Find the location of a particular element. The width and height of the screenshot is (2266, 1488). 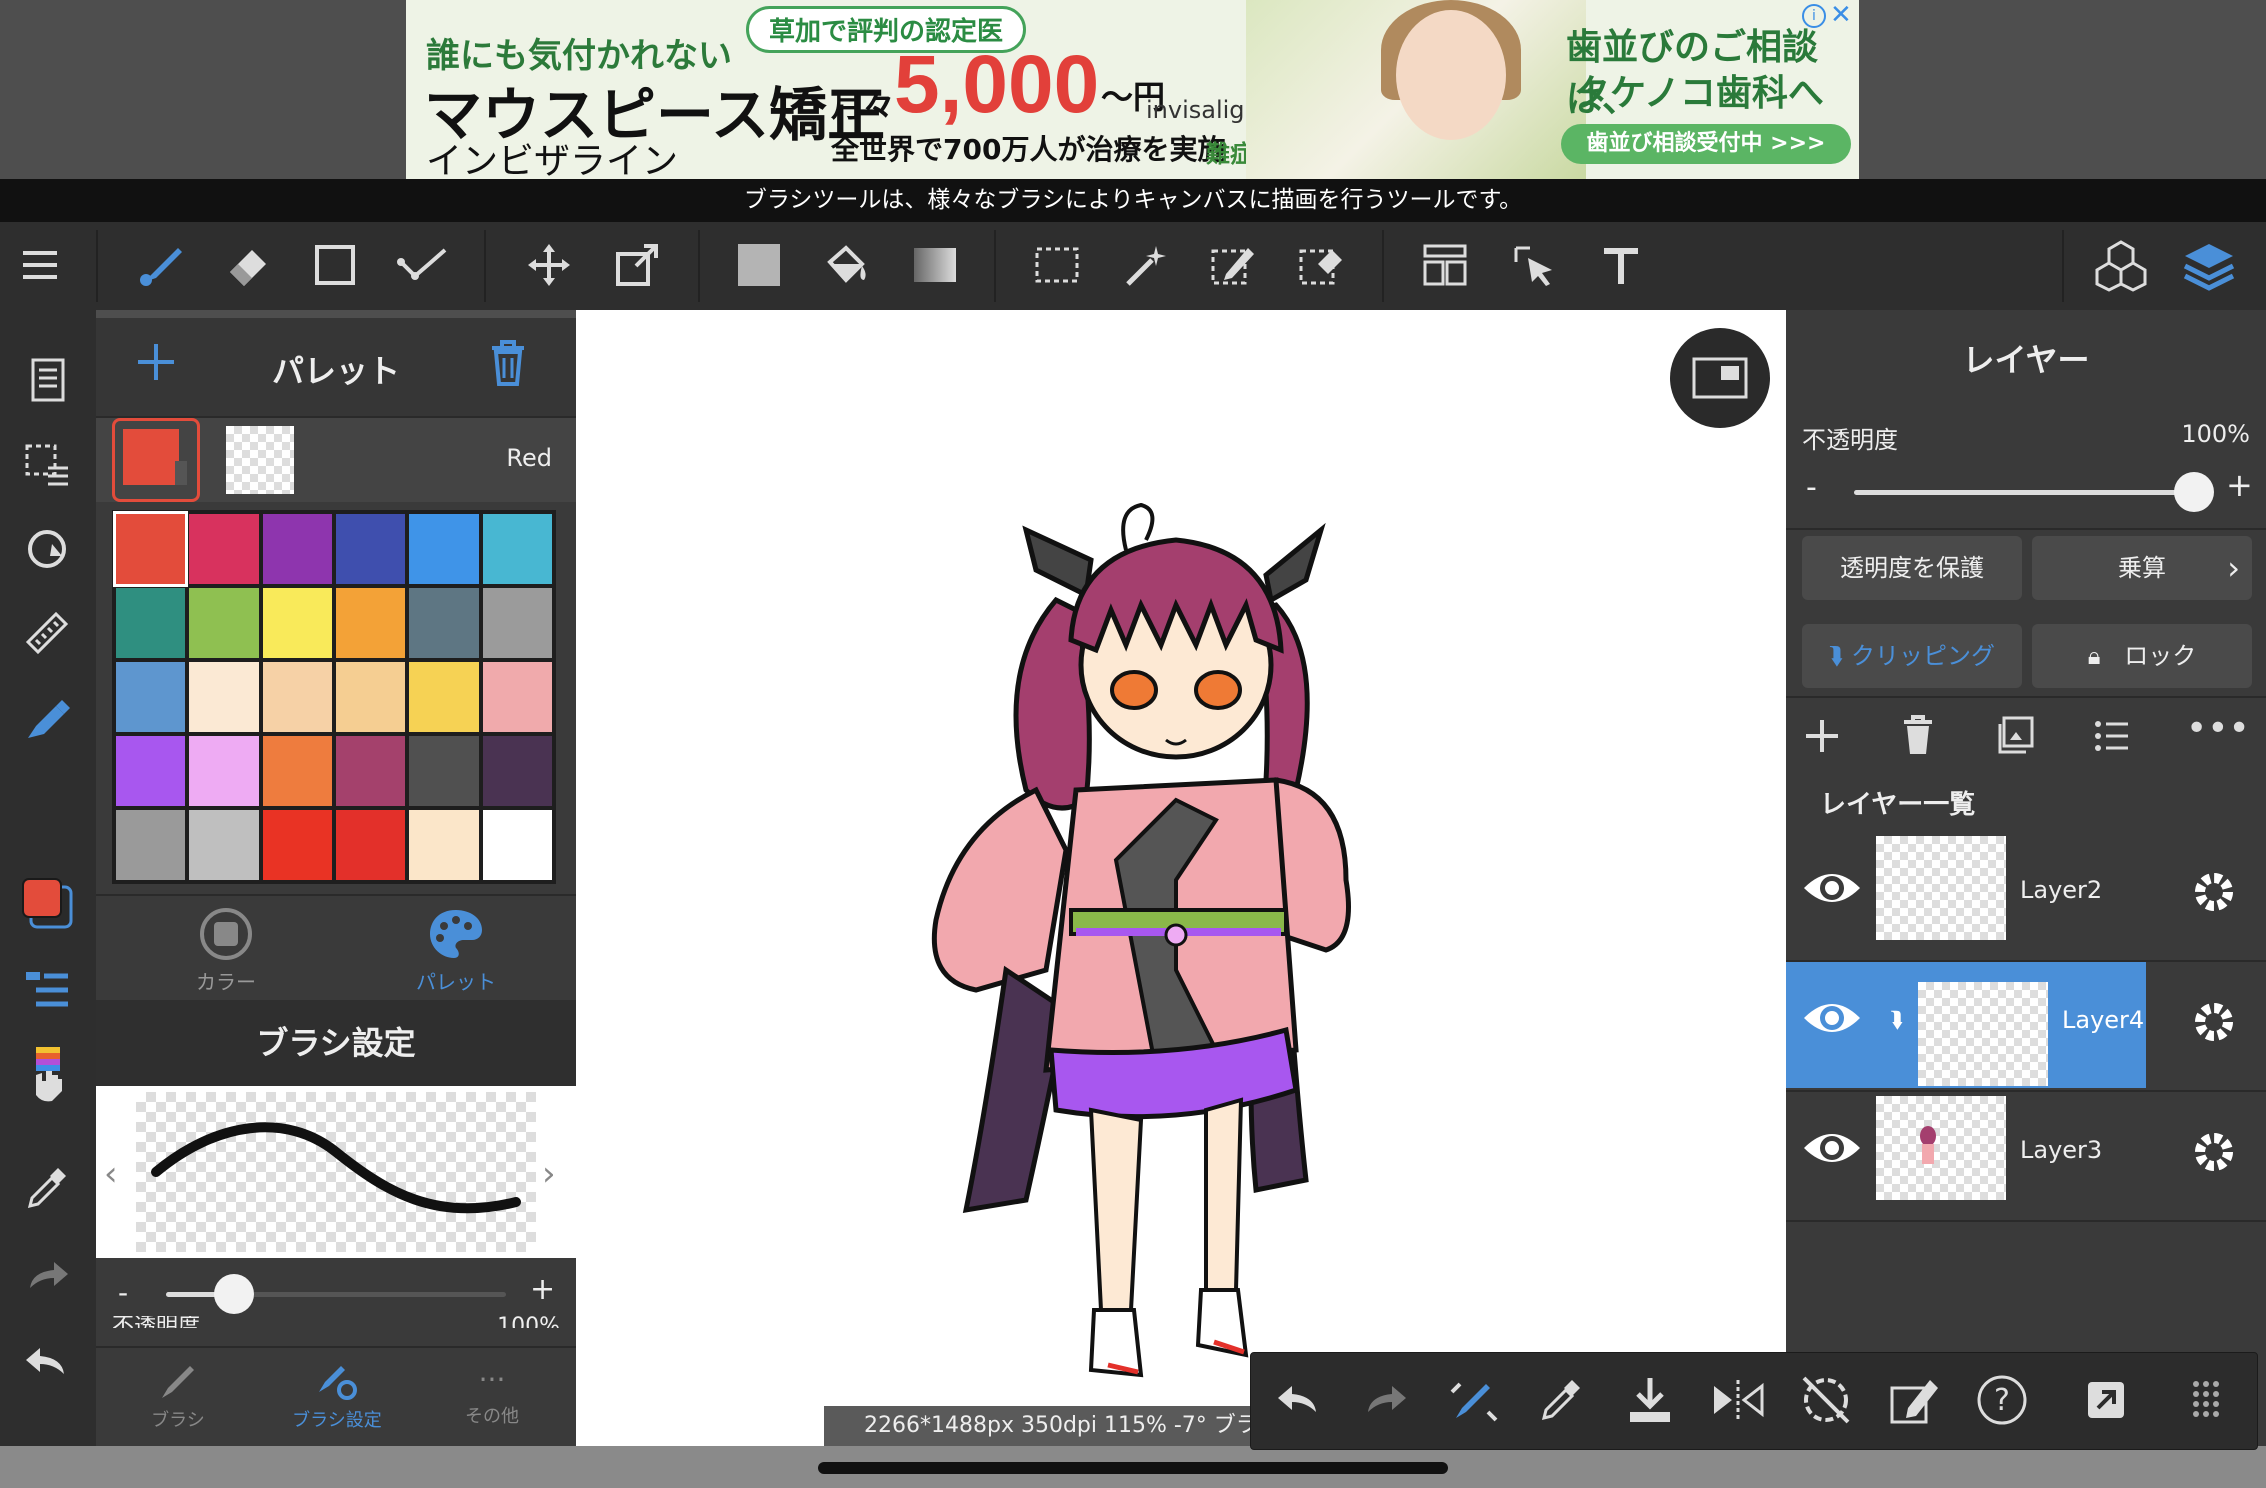

protect-alpha-button: 透明度を保護 is located at coordinates (1912, 568).